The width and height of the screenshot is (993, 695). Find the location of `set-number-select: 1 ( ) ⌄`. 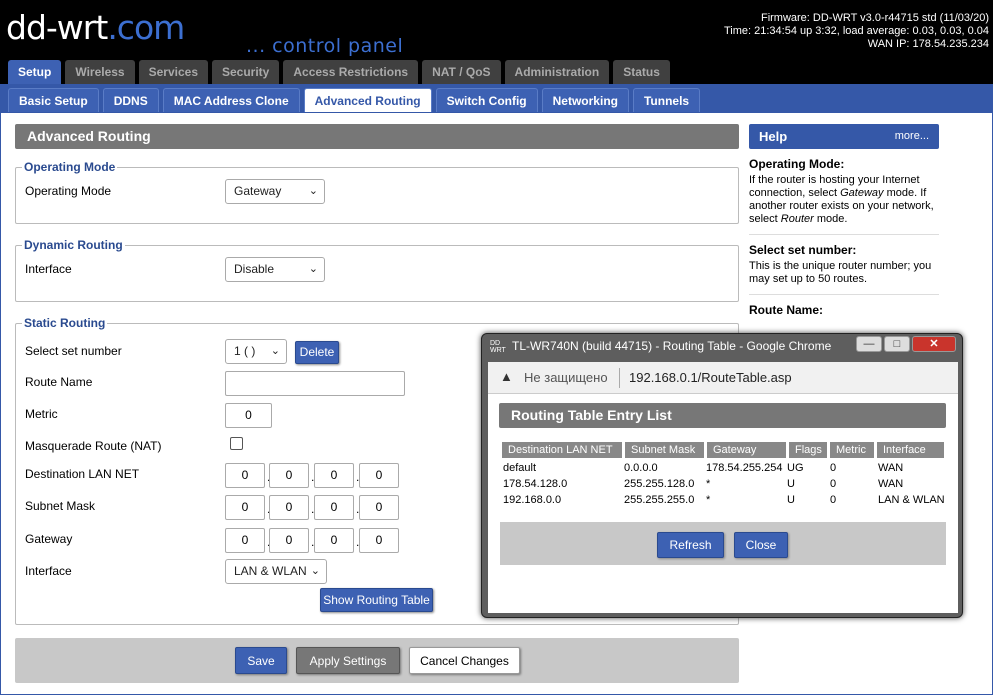

set-number-select: 1 ( ) ⌄ is located at coordinates (256, 351).